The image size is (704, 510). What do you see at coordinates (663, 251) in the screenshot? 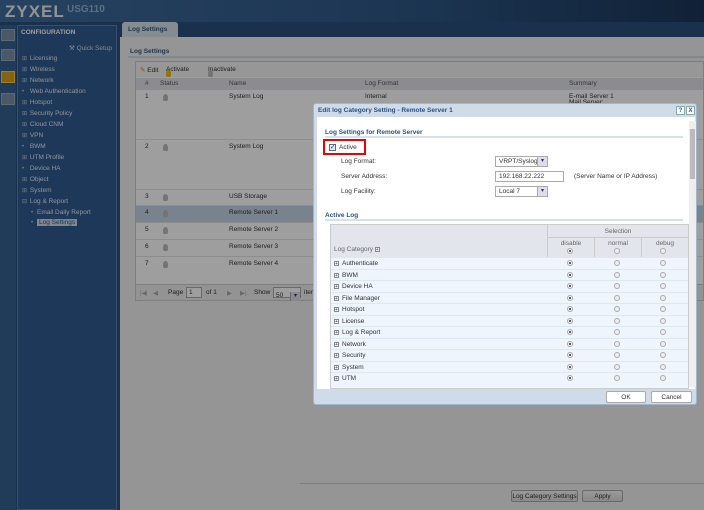
I see `select-all-debug-radio` at bounding box center [663, 251].